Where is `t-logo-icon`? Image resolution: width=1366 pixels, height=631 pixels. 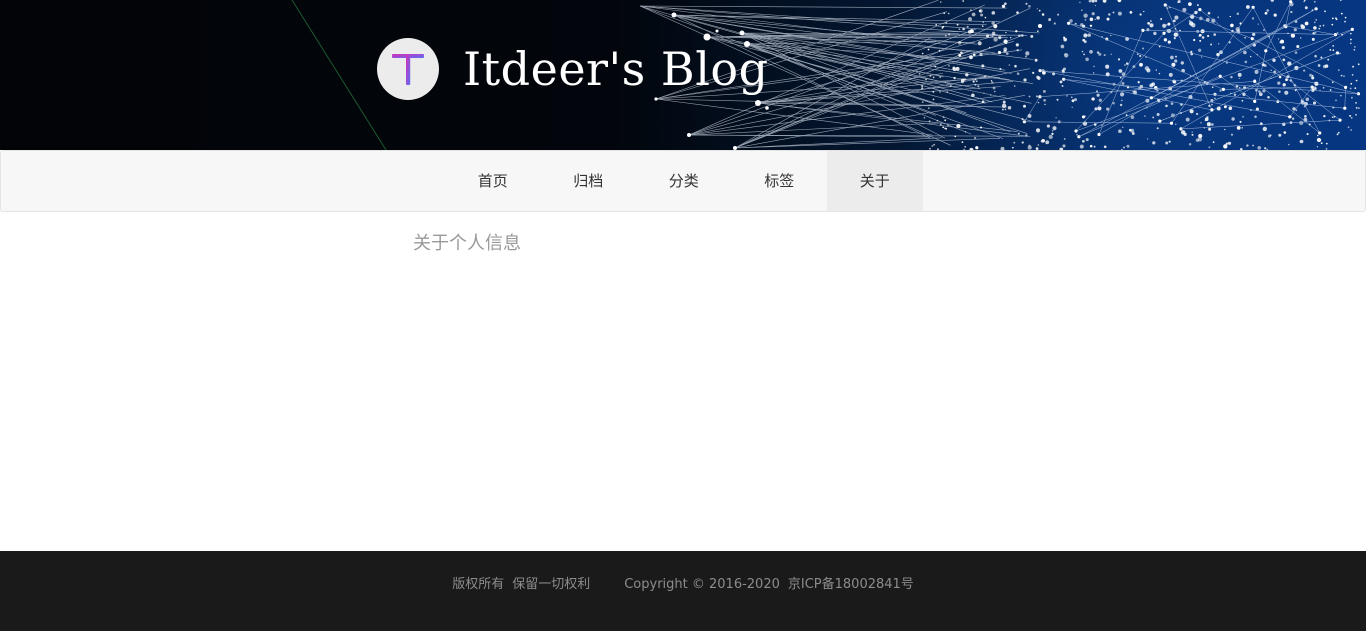 t-logo-icon is located at coordinates (408, 69).